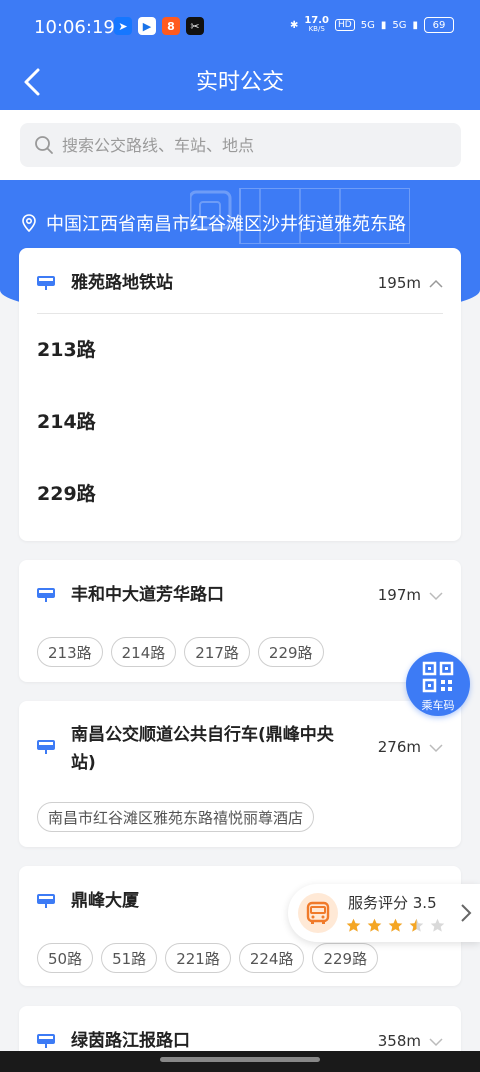 This screenshot has width=480, height=1072. What do you see at coordinates (399, 747) in the screenshot?
I see `stop-distance: 276m` at bounding box center [399, 747].